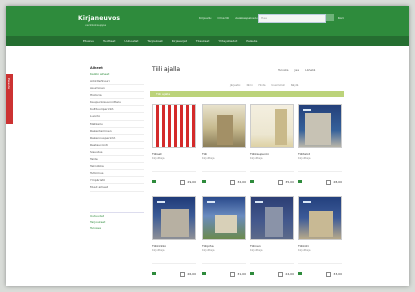 The height and width of the screenshot is (292, 415). I want to click on product-card: Tiili Kirjoittaja 32,00, so click(224, 147).